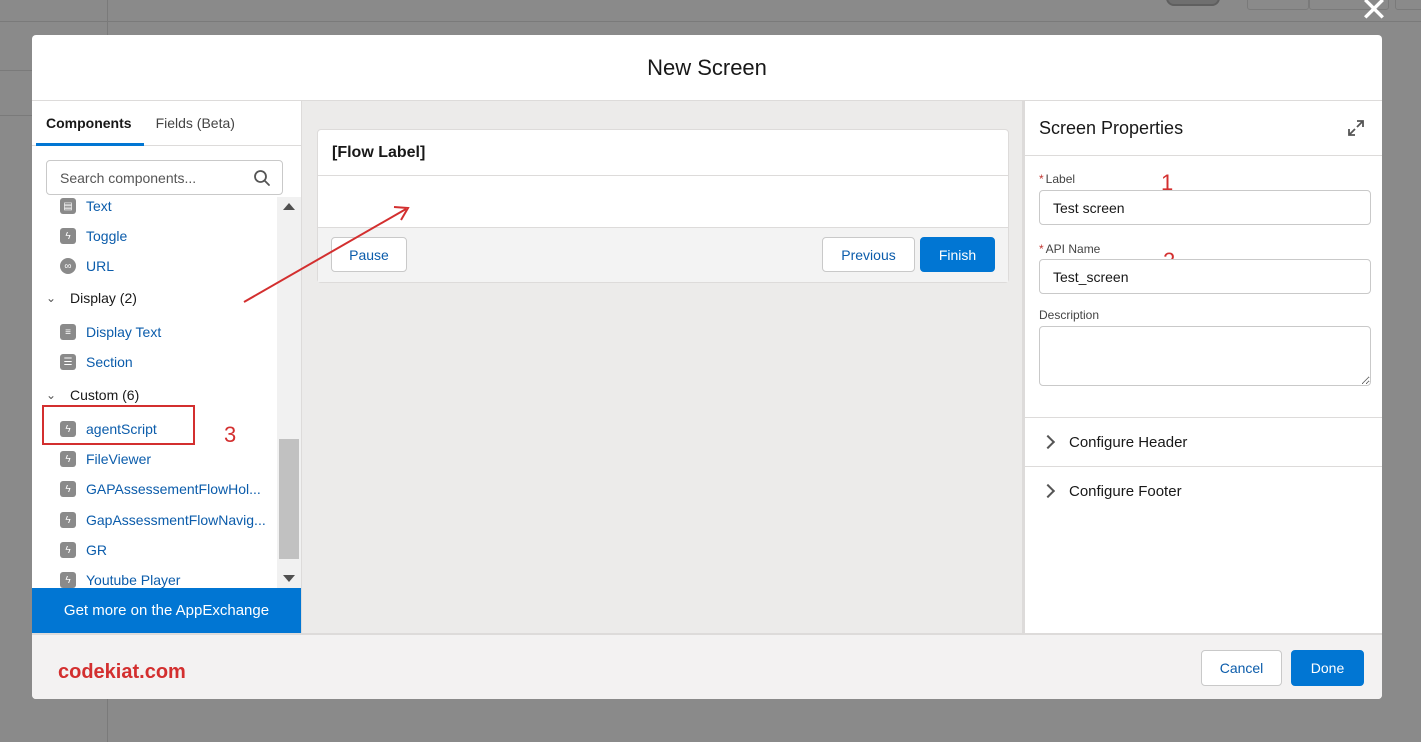  I want to click on component-item-toggle: ϟ Toggle, so click(93, 236).